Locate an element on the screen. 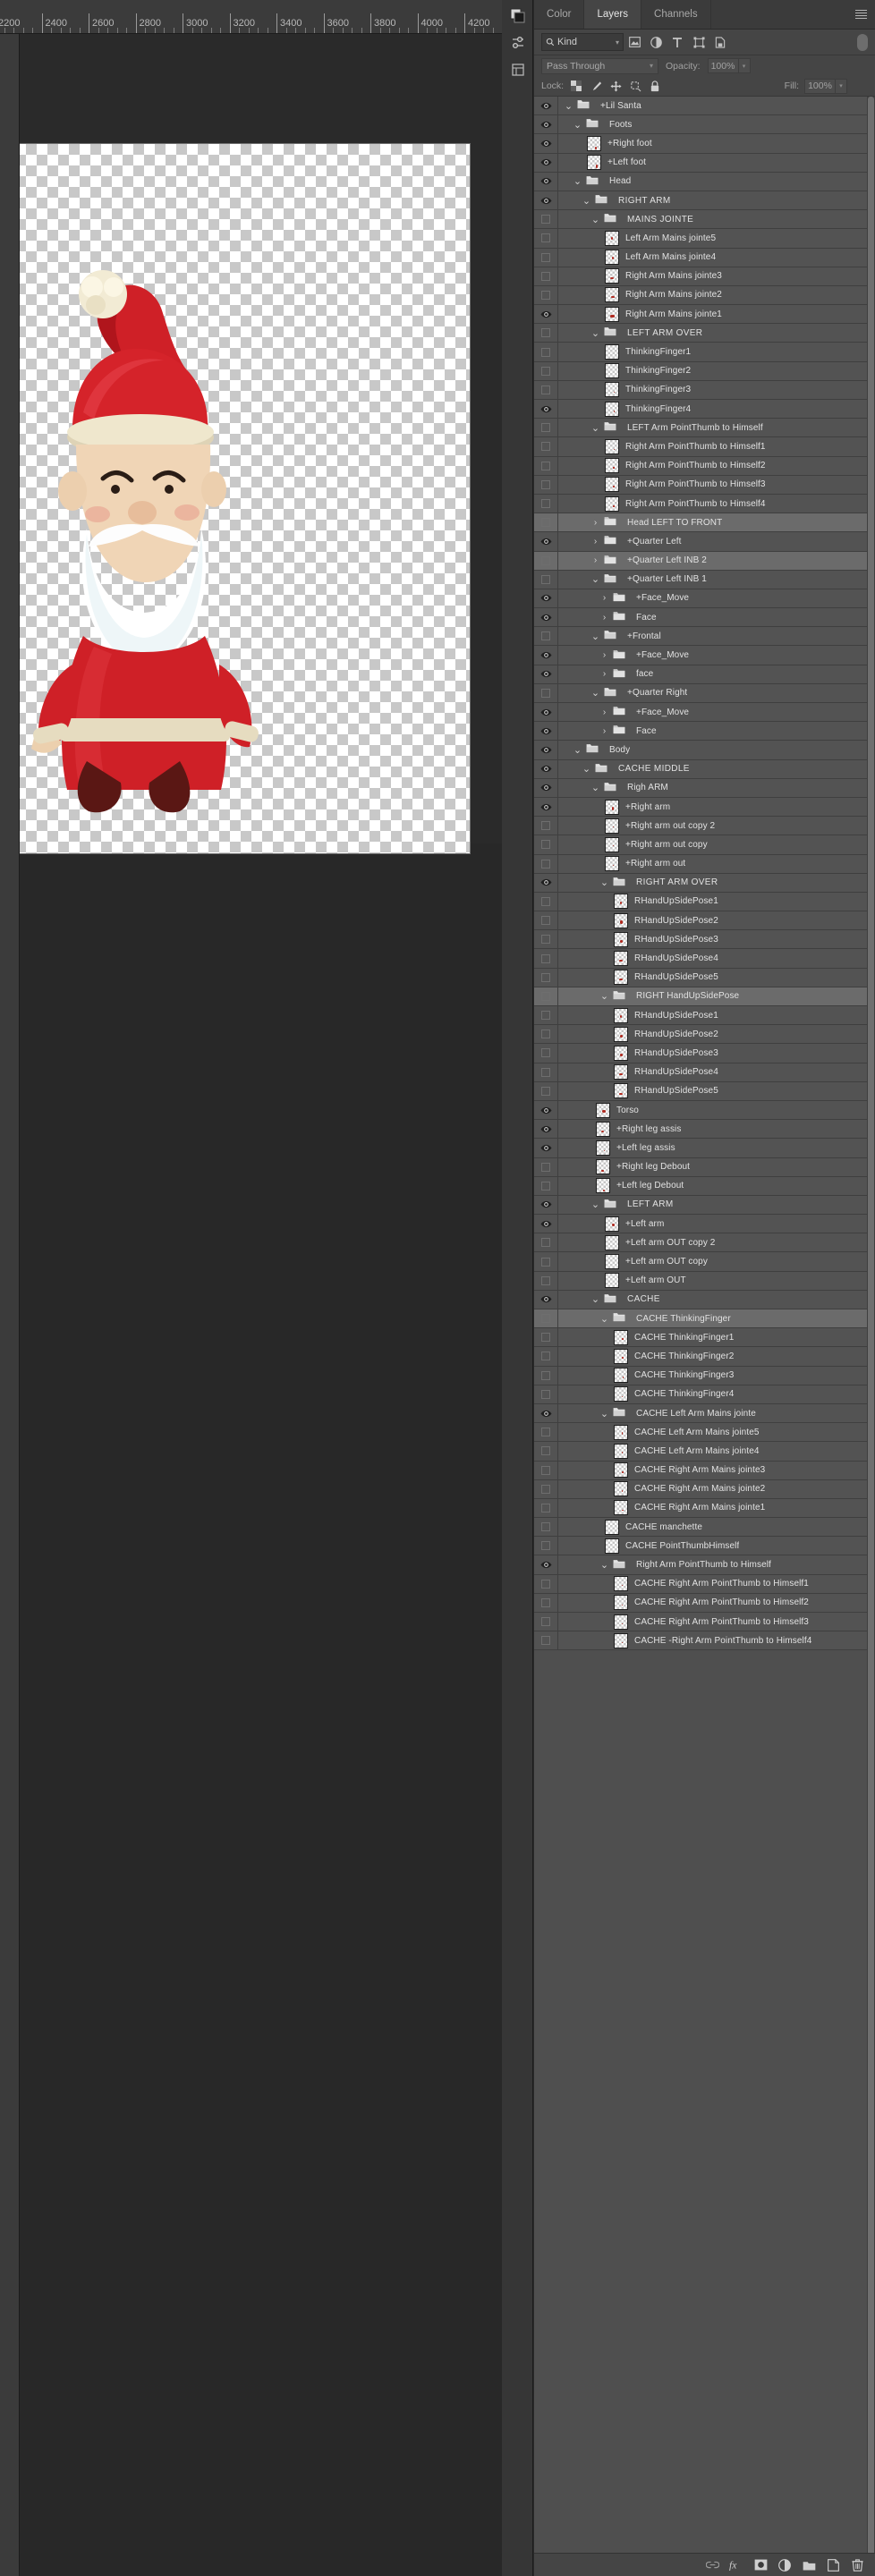  layer-row: +Left arm OUT copy is located at coordinates (704, 1262).